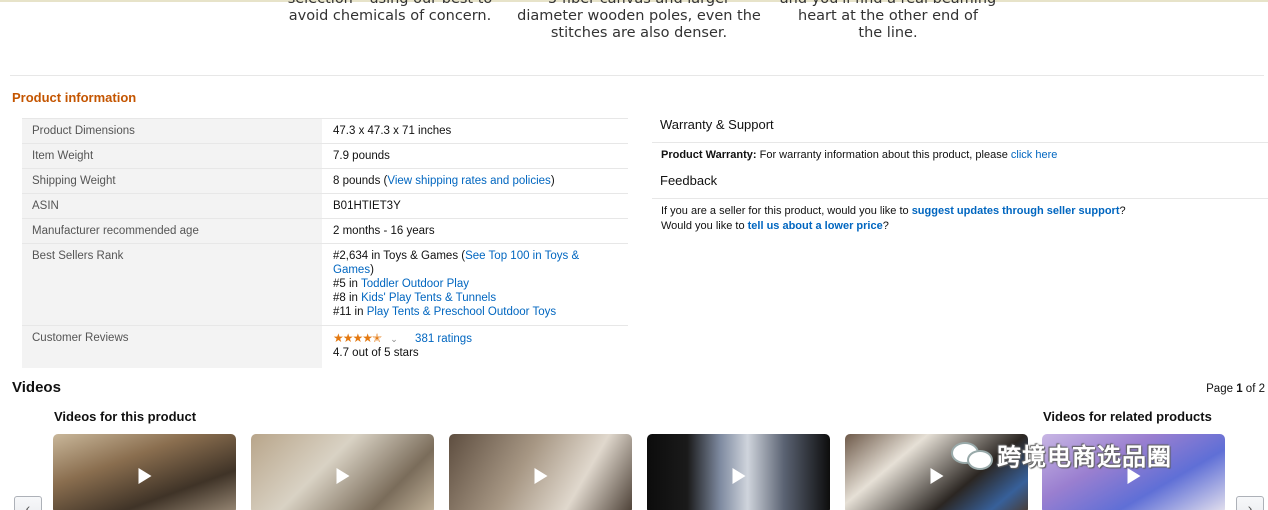  What do you see at coordinates (972, 454) in the screenshot?
I see `wechat-icon` at bounding box center [972, 454].